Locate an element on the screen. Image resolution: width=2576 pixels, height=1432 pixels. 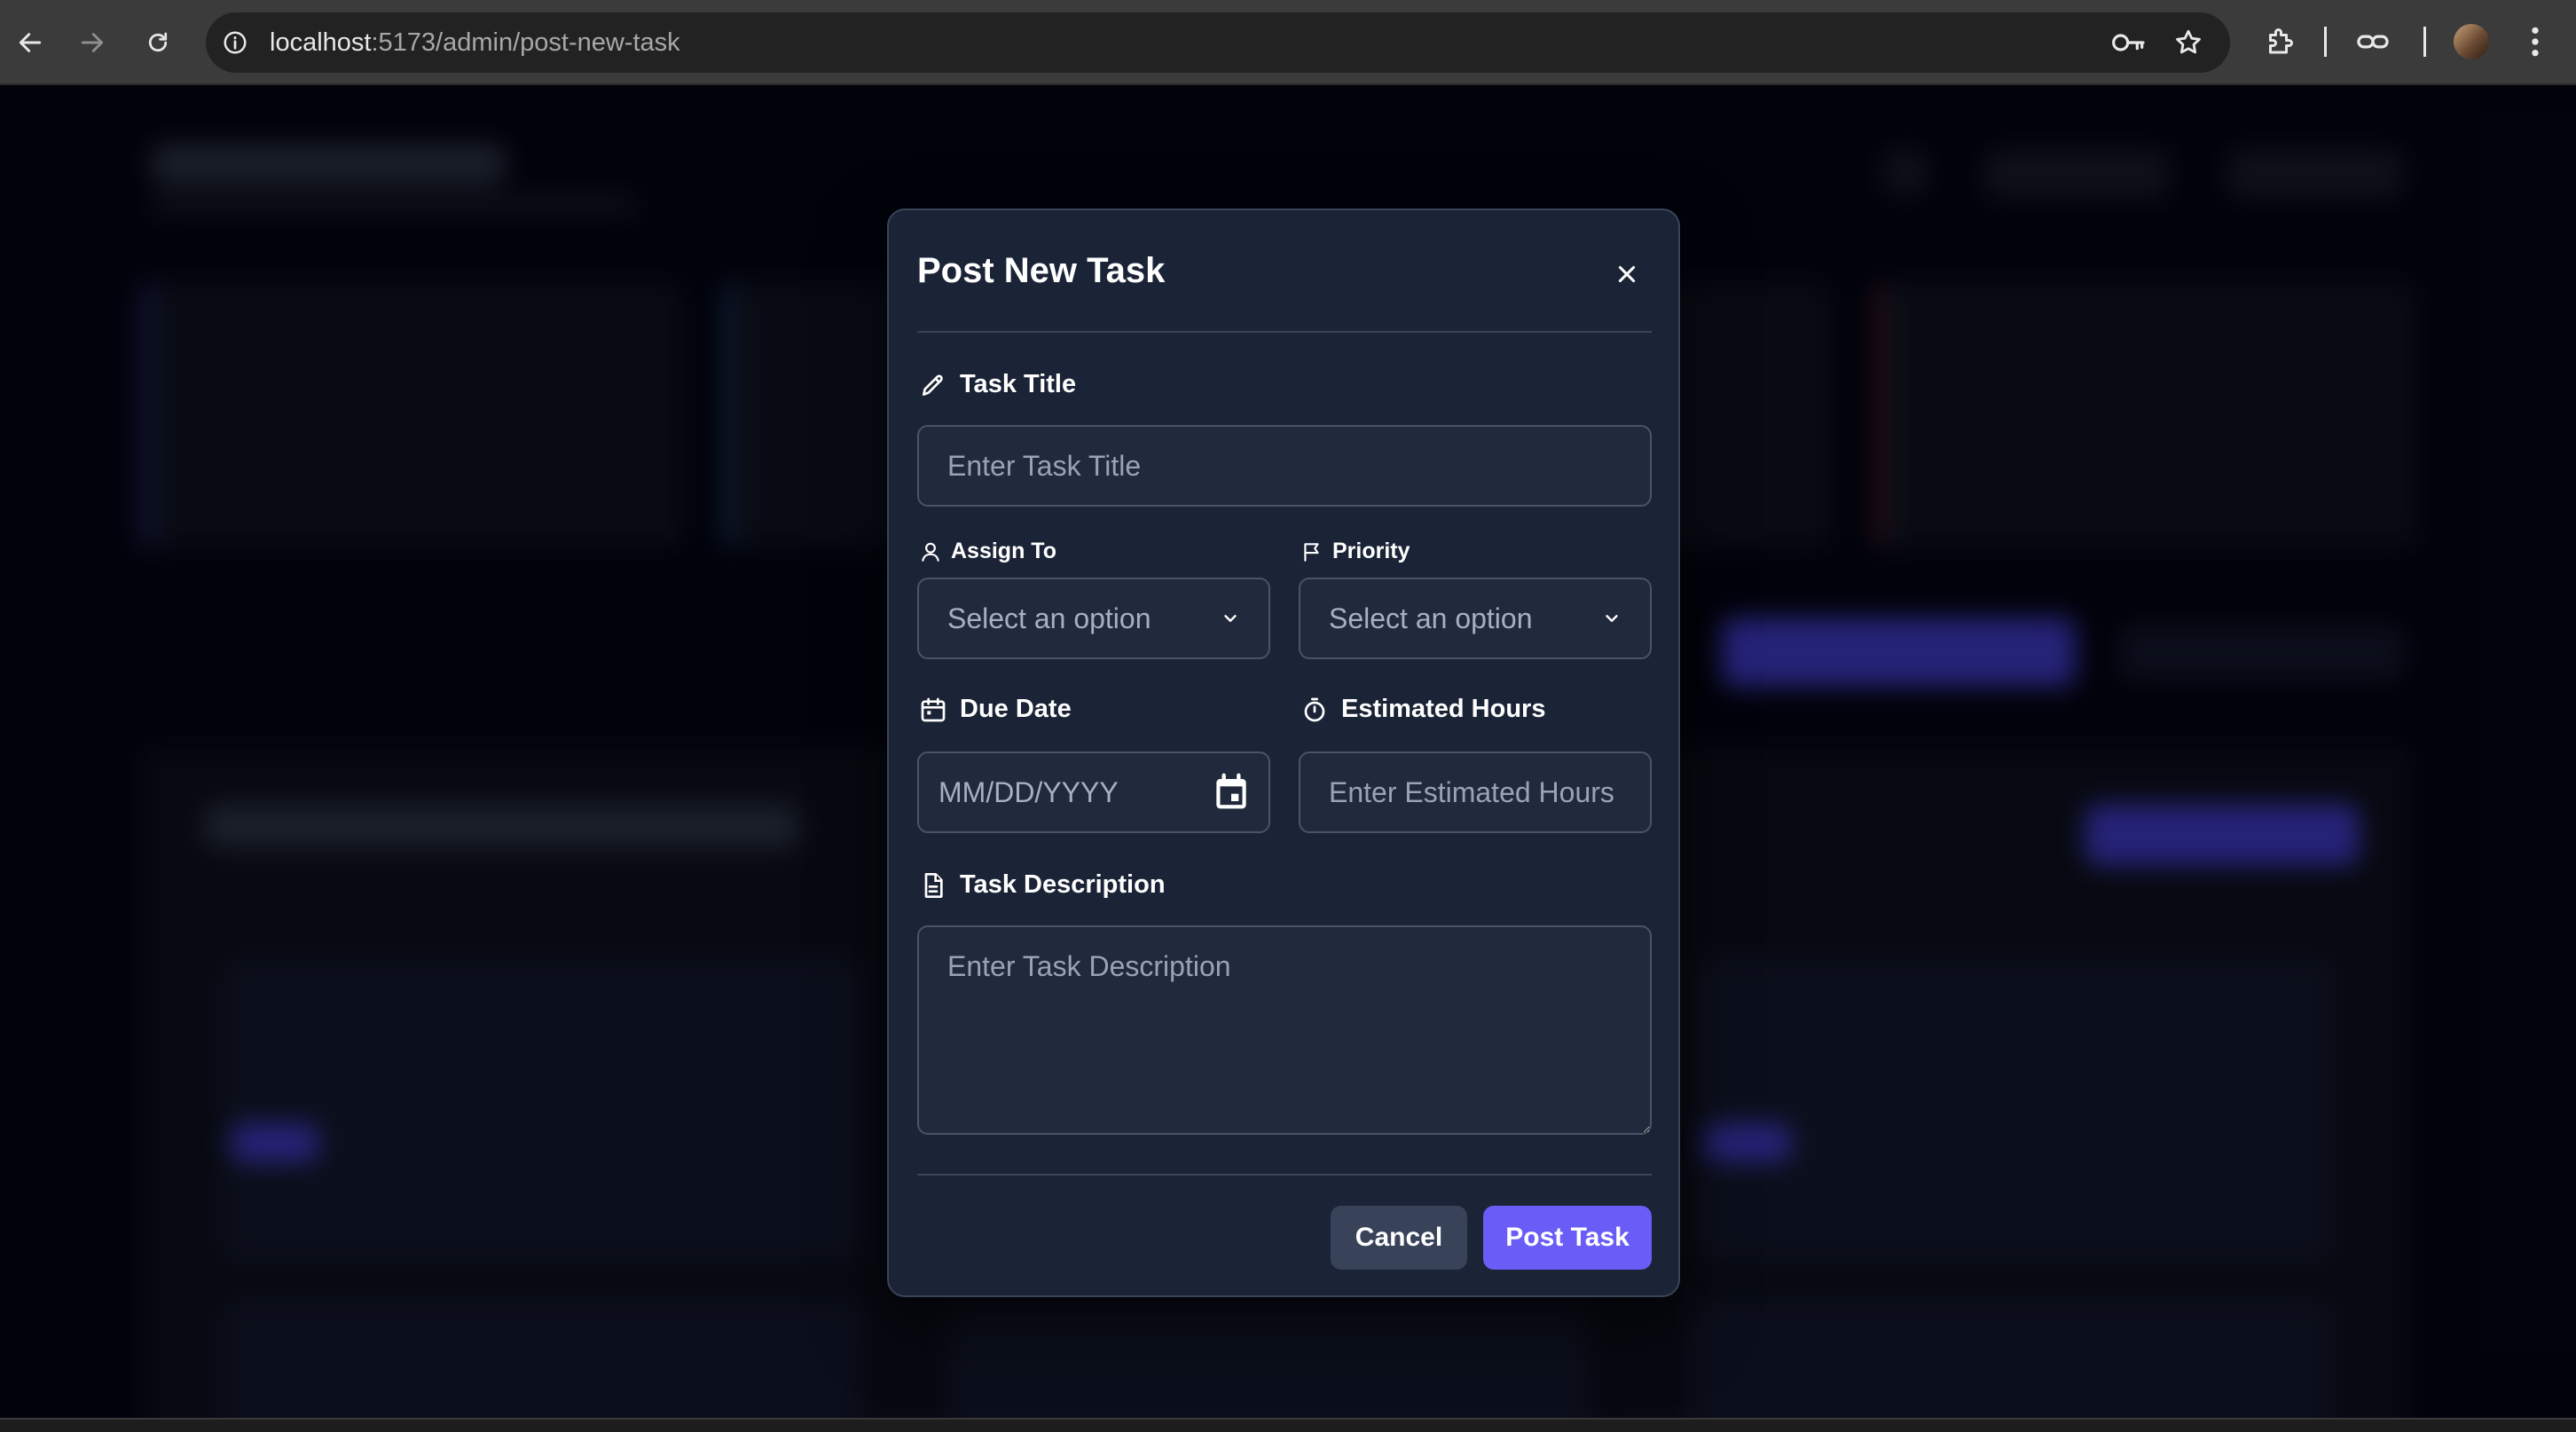
site-info-icon is located at coordinates (235, 42).